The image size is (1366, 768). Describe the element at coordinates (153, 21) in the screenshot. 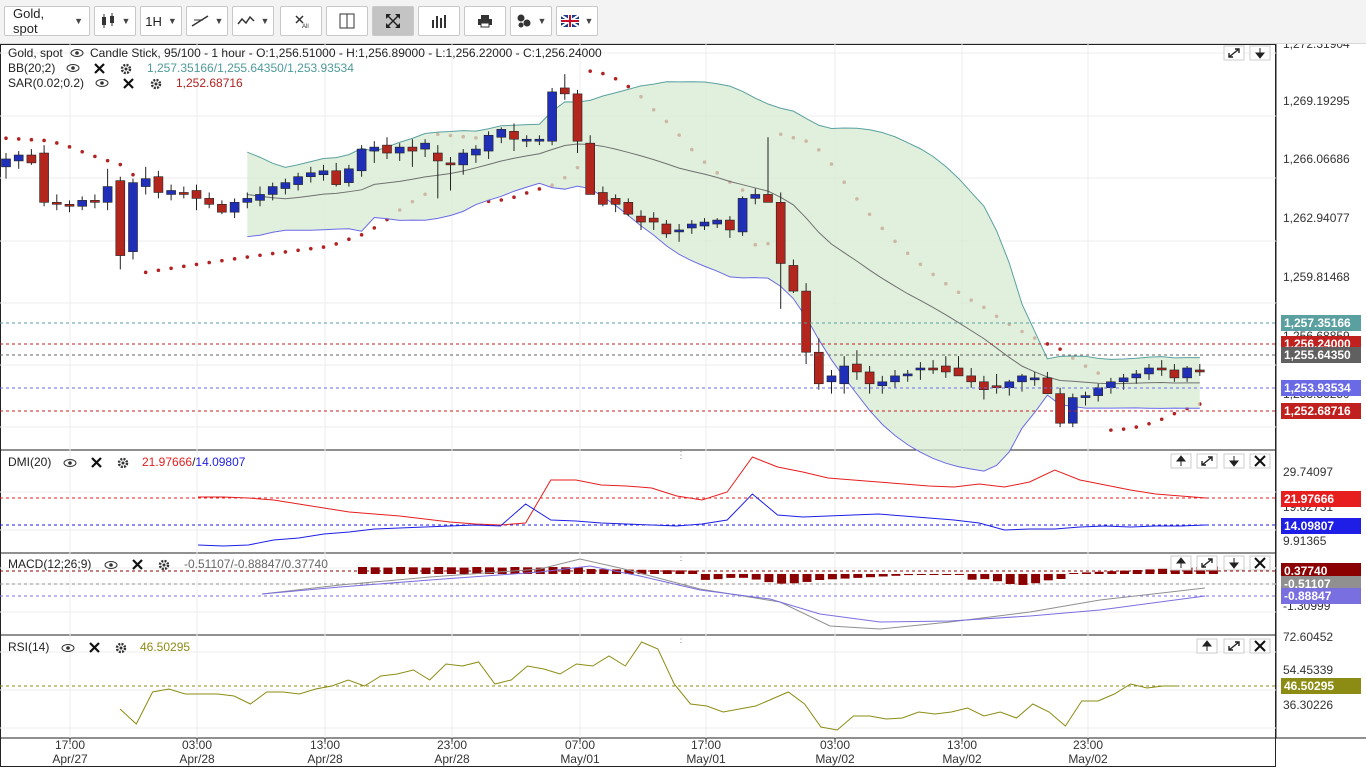

I see `timeframe-value: 1H` at that location.